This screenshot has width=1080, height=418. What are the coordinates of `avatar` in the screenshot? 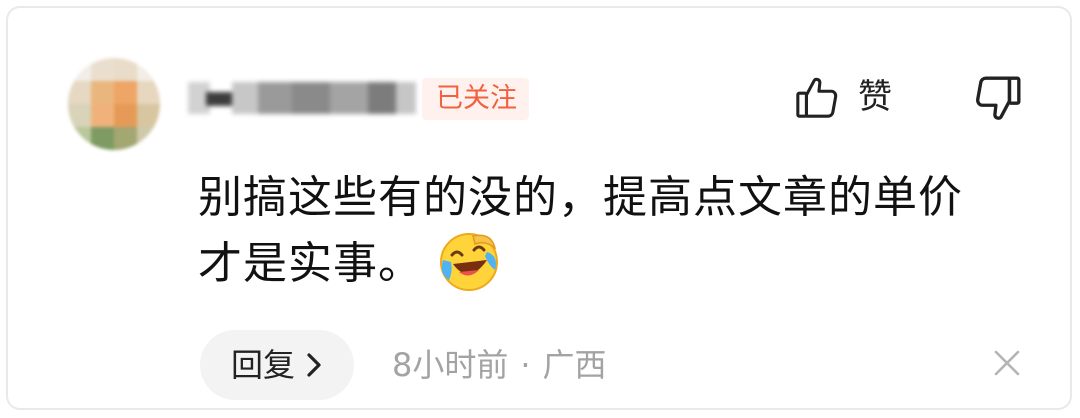 It's located at (114, 104).